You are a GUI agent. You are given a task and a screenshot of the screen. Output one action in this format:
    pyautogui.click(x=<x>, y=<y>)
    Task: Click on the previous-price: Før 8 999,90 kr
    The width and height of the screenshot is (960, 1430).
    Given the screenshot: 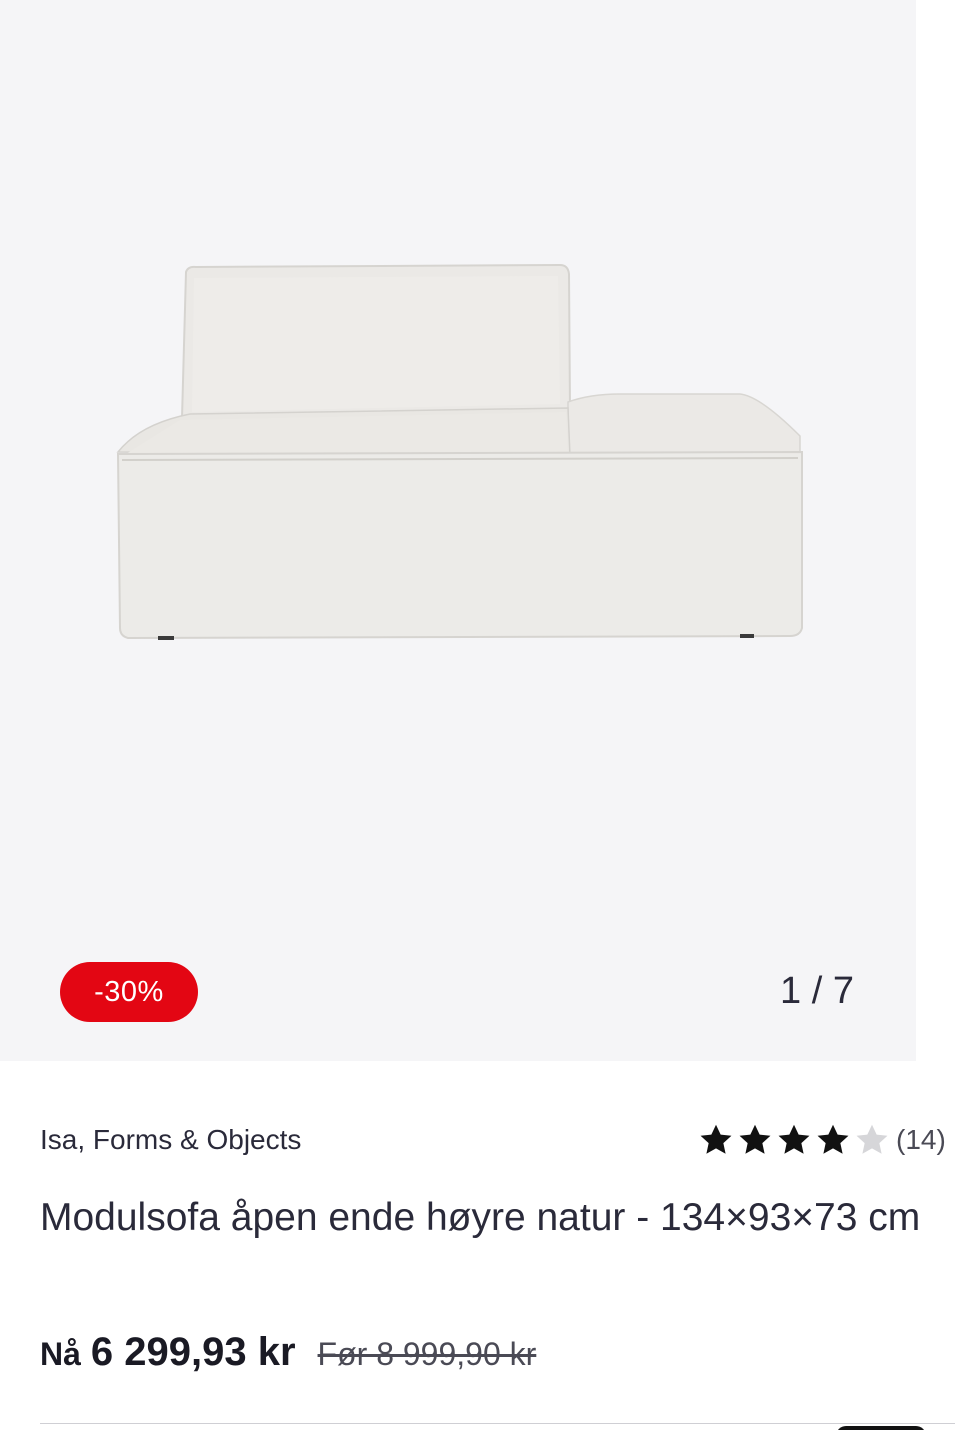 What is the action you would take?
    pyautogui.click(x=427, y=1354)
    